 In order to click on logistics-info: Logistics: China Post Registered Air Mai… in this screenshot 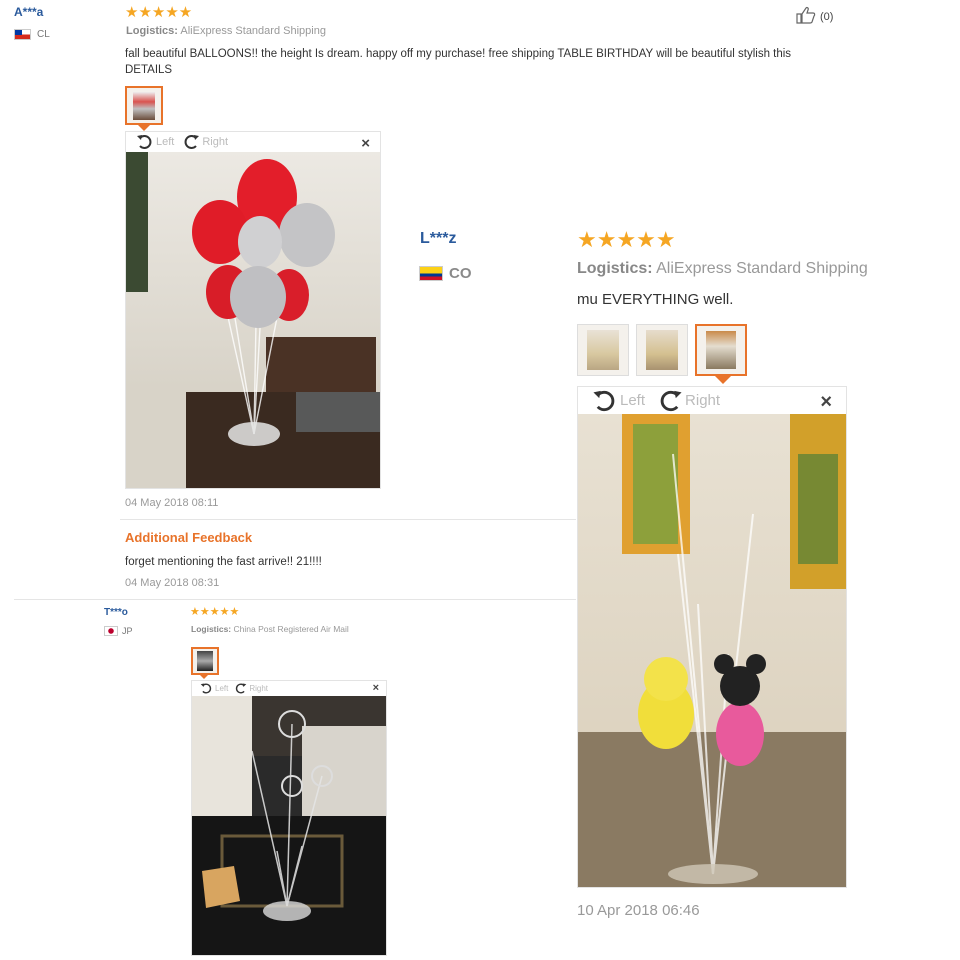, I will do `click(270, 629)`.